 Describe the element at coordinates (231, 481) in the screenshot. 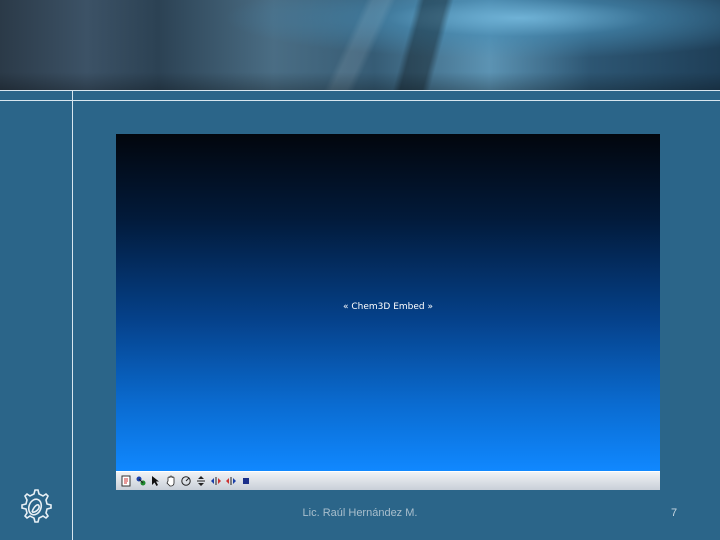

I see `move-right-icon` at that location.